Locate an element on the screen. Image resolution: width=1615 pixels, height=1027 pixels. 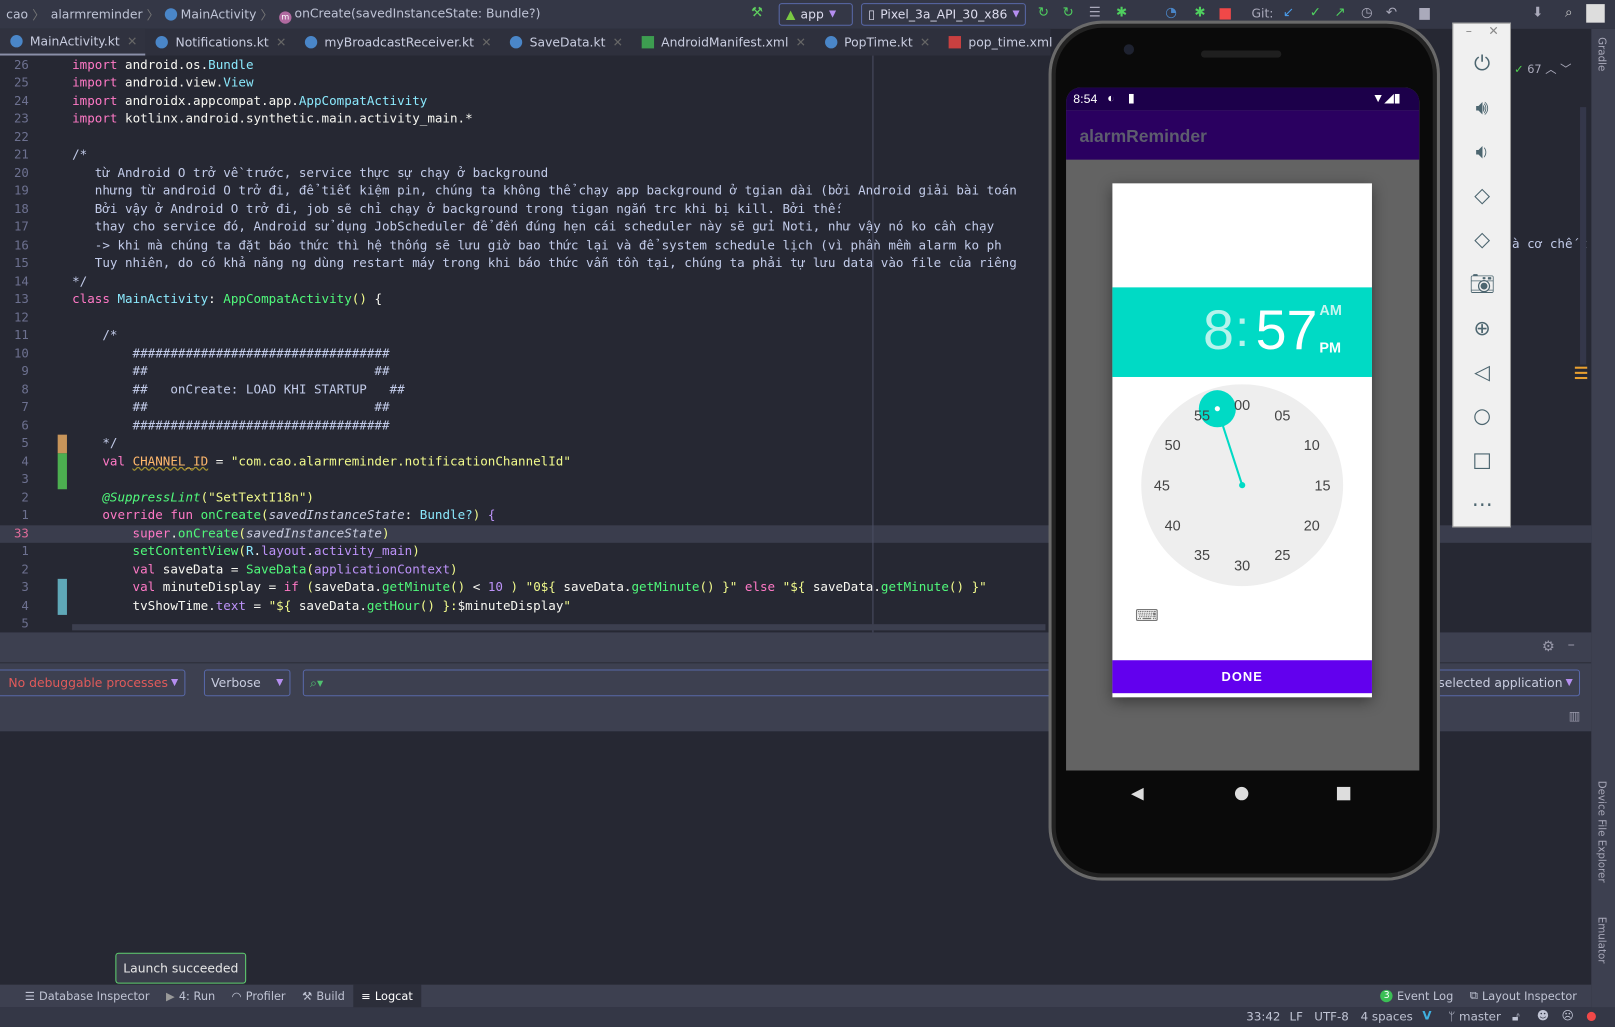
rotate-right-icon: ◇ is located at coordinates (1482, 239).